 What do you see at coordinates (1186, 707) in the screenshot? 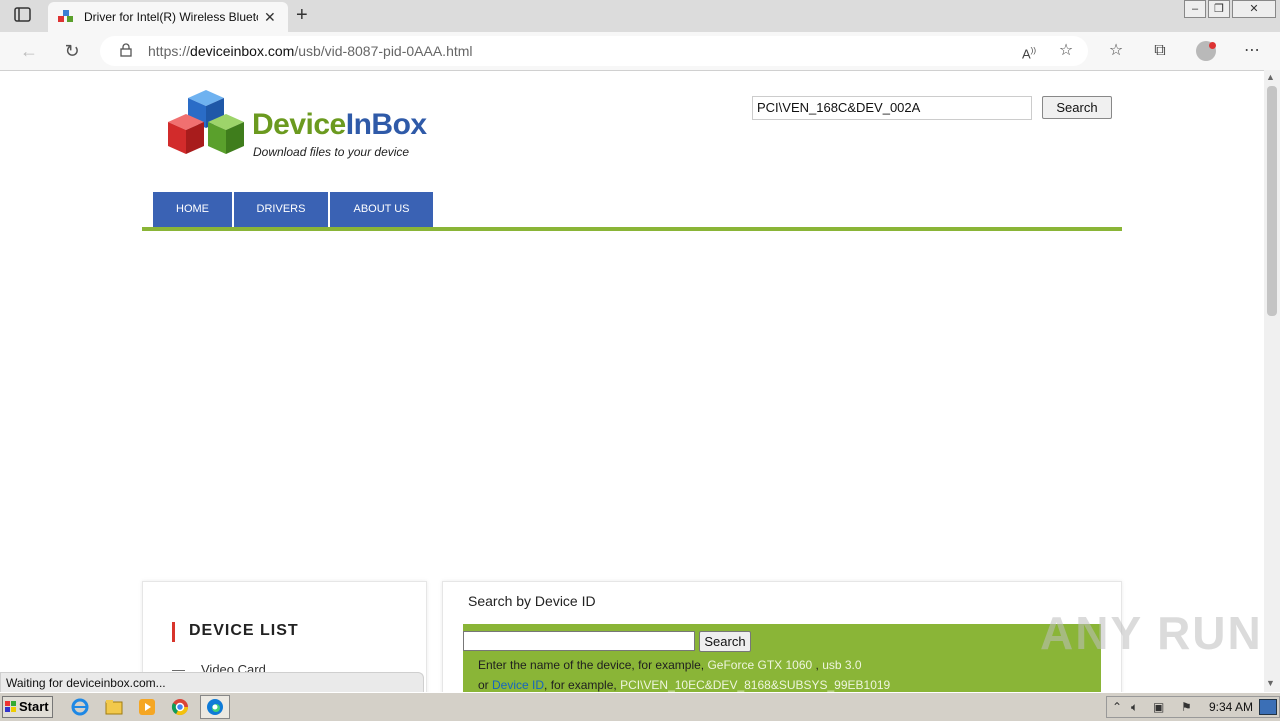
I see `action-center-flag-icon: ⚑` at bounding box center [1186, 707].